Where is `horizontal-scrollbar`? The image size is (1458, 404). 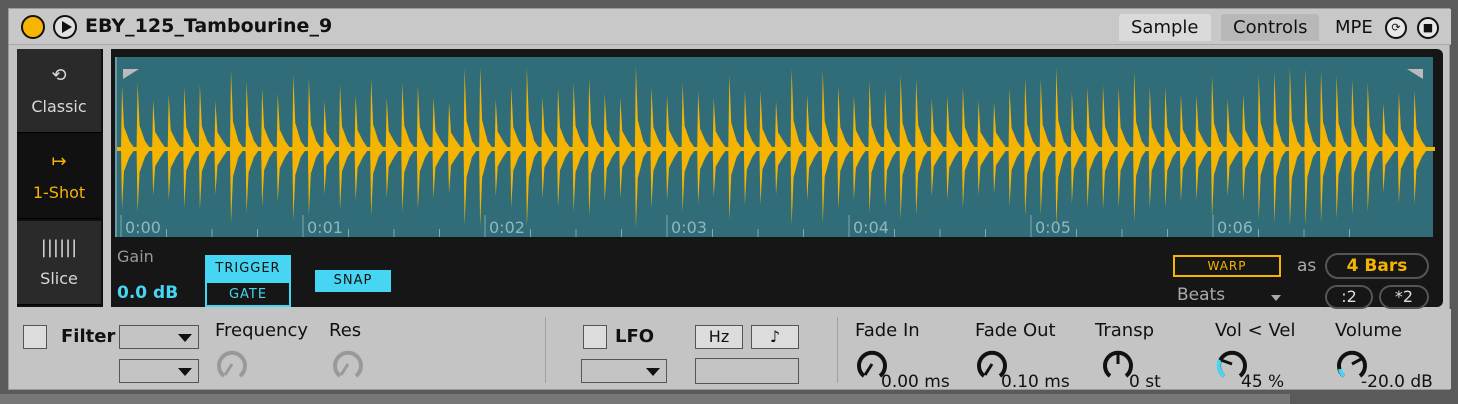 horizontal-scrollbar is located at coordinates (645, 399).